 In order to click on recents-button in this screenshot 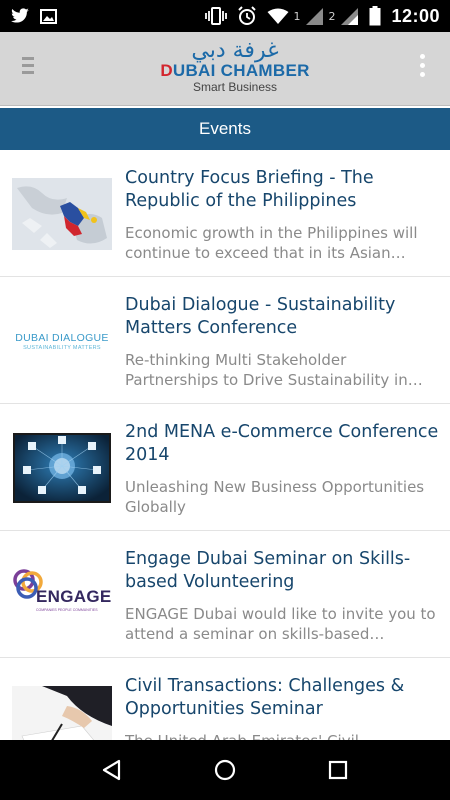, I will do `click(338, 770)`.